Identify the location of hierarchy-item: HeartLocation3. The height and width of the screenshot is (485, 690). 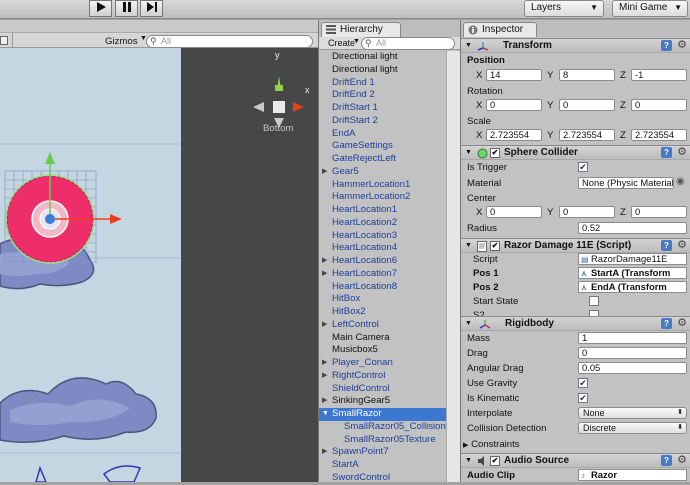
(382, 236).